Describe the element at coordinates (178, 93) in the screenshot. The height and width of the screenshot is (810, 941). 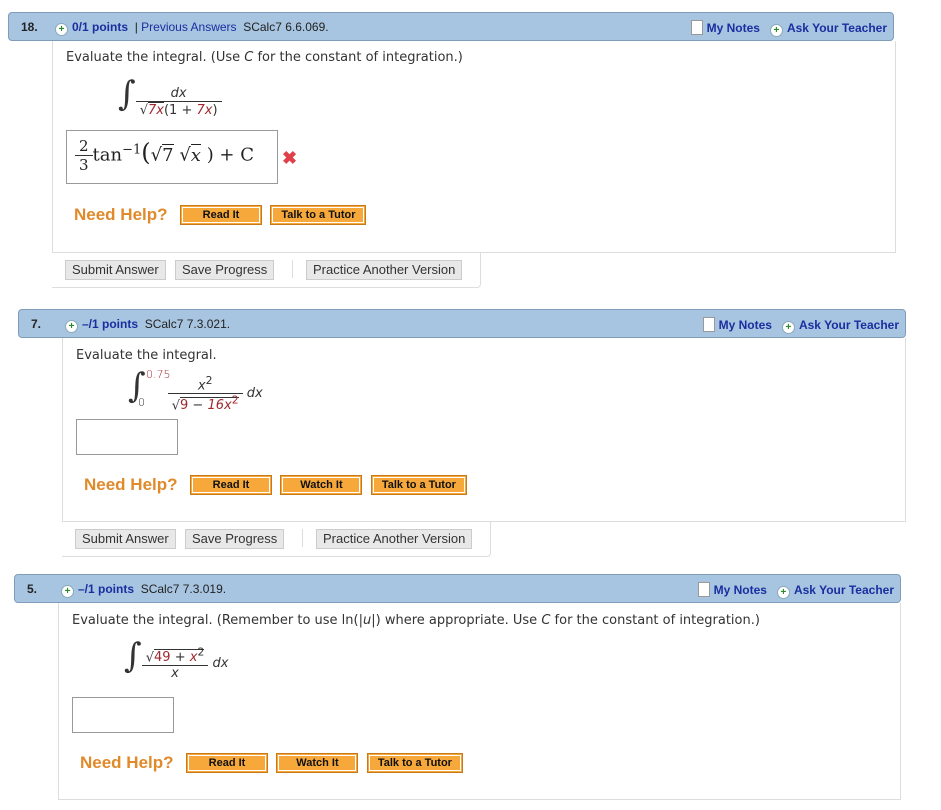
I see `integrand-numerator: dx` at that location.